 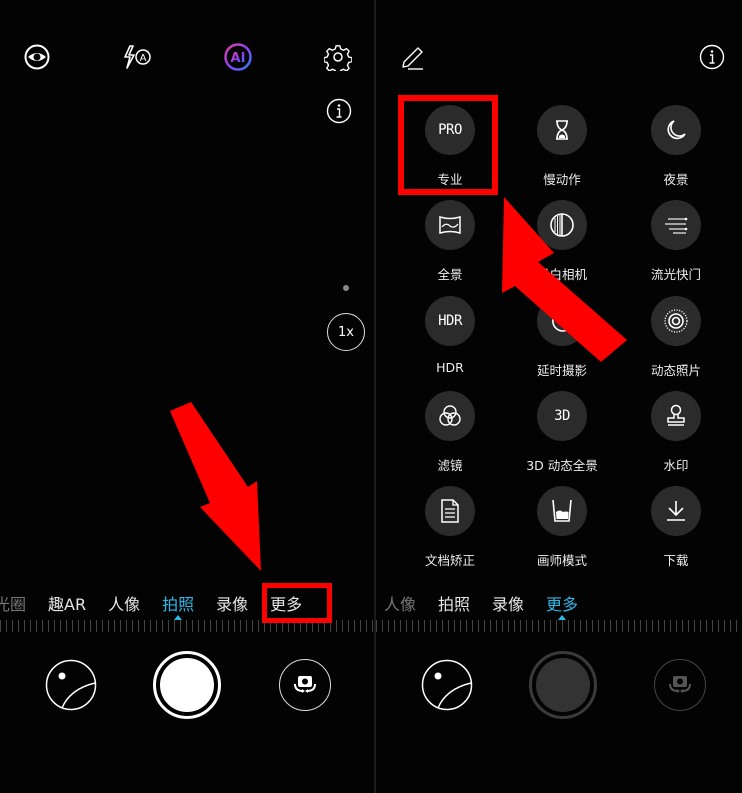 I want to click on mode-more: 更多, so click(x=562, y=605).